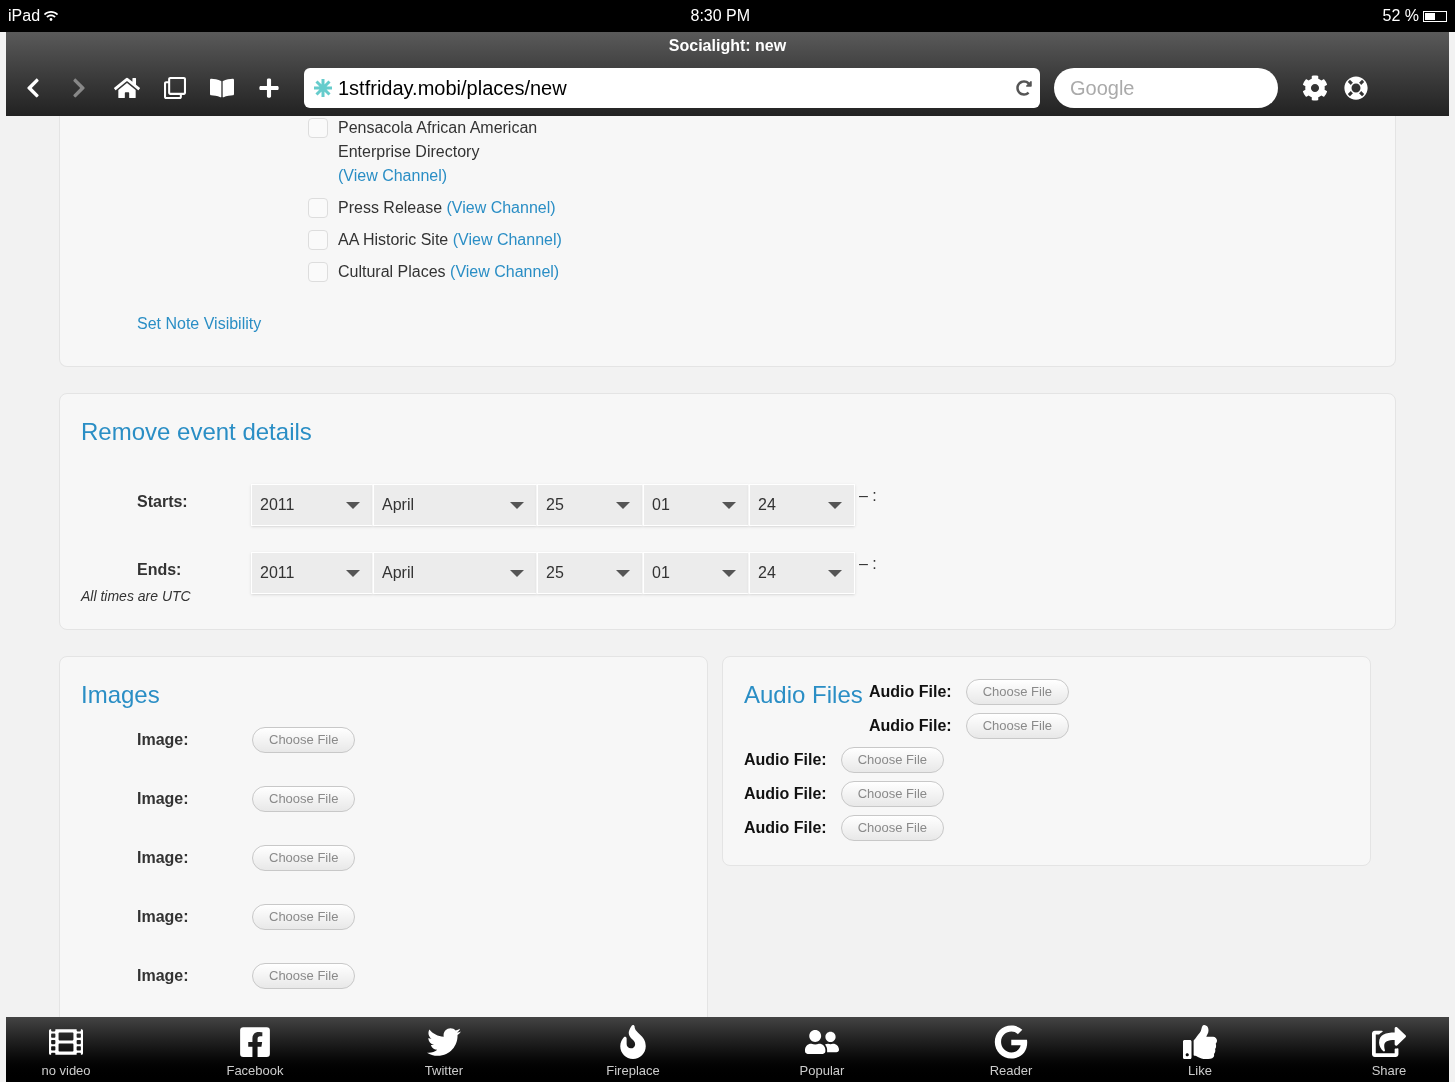 This screenshot has height=1082, width=1455. I want to click on settings-icon, so click(1315, 88).